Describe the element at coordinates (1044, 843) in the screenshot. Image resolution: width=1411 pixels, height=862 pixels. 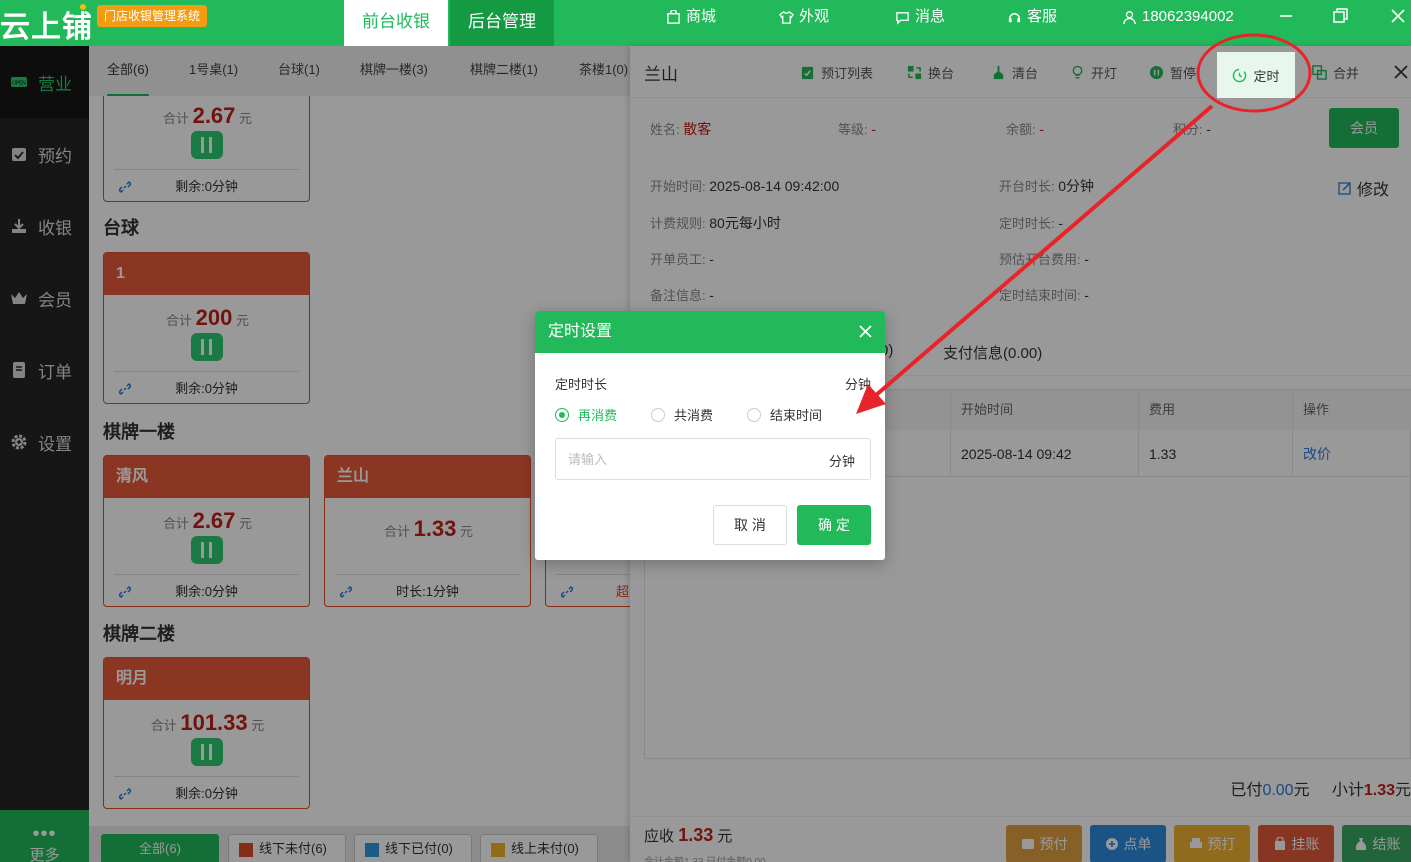
I see `prepay-button: 预付` at that location.